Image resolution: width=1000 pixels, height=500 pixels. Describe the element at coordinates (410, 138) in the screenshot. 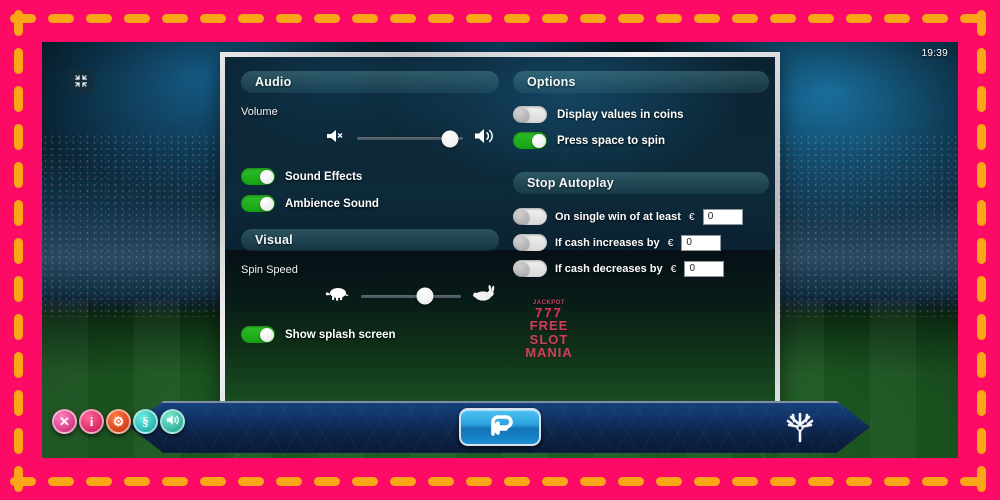

I see `volume-slider-track` at that location.